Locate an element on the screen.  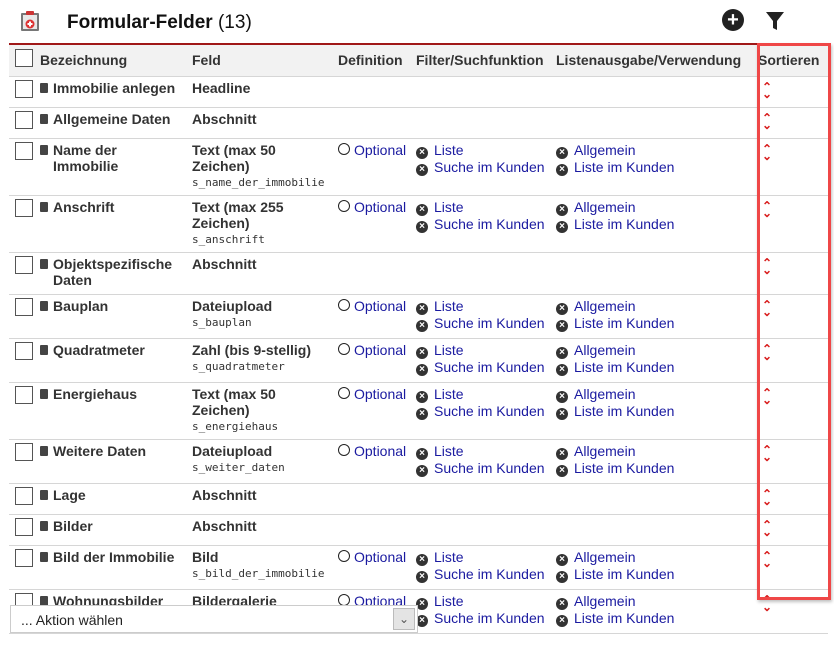
field-name: Weitere Daten is located at coordinates (99, 451).